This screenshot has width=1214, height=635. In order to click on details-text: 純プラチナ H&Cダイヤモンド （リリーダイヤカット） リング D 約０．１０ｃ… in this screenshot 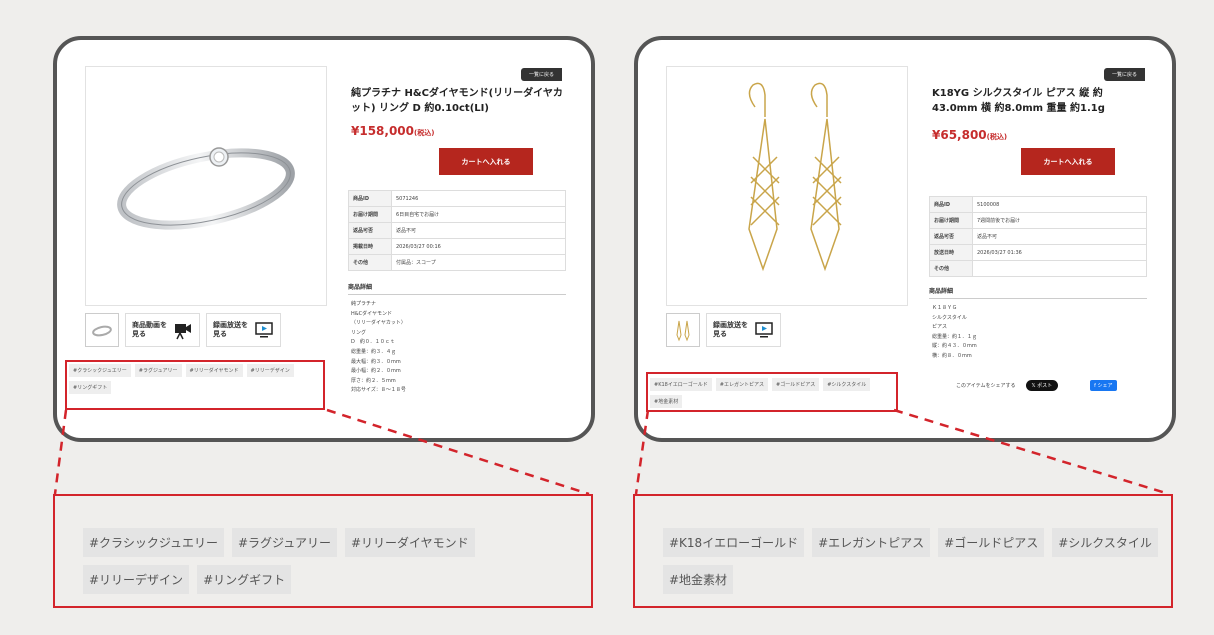, I will do `click(378, 348)`.